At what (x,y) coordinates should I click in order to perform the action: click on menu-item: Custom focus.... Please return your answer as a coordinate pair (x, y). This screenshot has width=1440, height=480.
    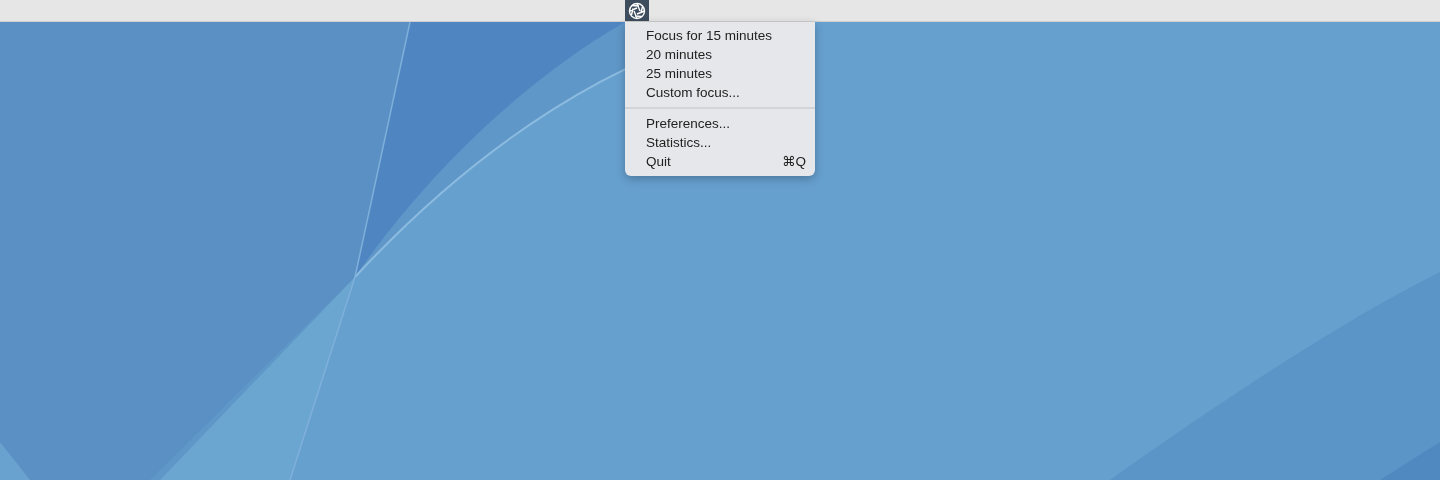
    Looking at the image, I should click on (720, 92).